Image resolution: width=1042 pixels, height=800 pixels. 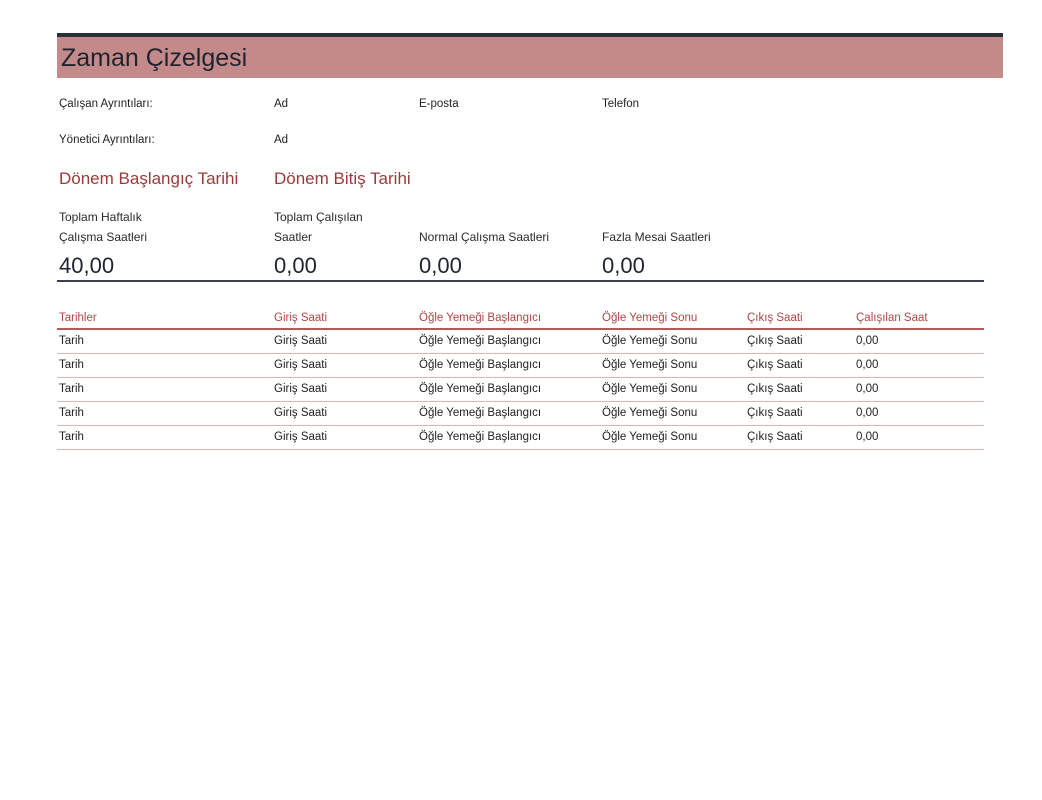 I want to click on summary-regular-hours-label: Normal Çalışma Saatleri, so click(x=484, y=237).